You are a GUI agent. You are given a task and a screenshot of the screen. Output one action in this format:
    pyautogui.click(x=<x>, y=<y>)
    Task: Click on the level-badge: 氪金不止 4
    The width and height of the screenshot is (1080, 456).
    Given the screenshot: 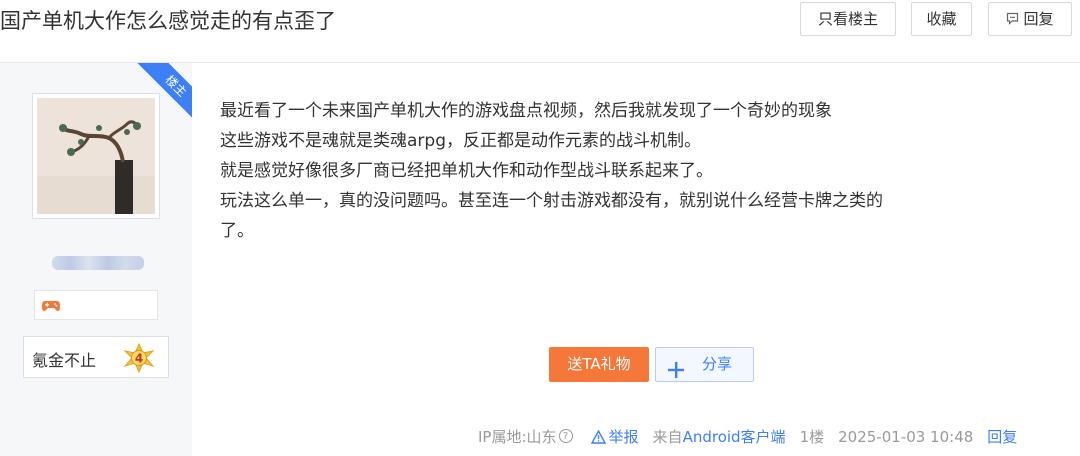 What is the action you would take?
    pyautogui.click(x=96, y=357)
    